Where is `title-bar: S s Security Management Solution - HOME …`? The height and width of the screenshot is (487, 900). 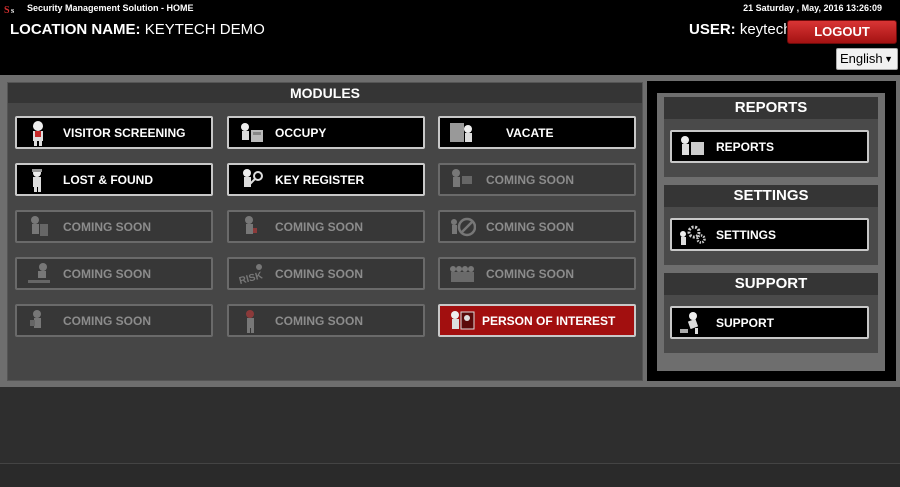
title-bar: S s Security Management Solution - HOME … is located at coordinates (450, 9).